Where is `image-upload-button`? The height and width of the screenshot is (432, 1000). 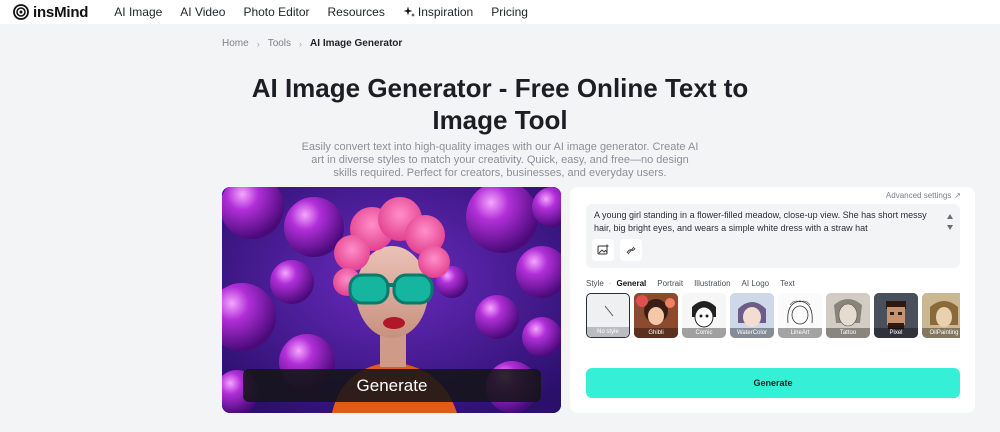 image-upload-button is located at coordinates (603, 250).